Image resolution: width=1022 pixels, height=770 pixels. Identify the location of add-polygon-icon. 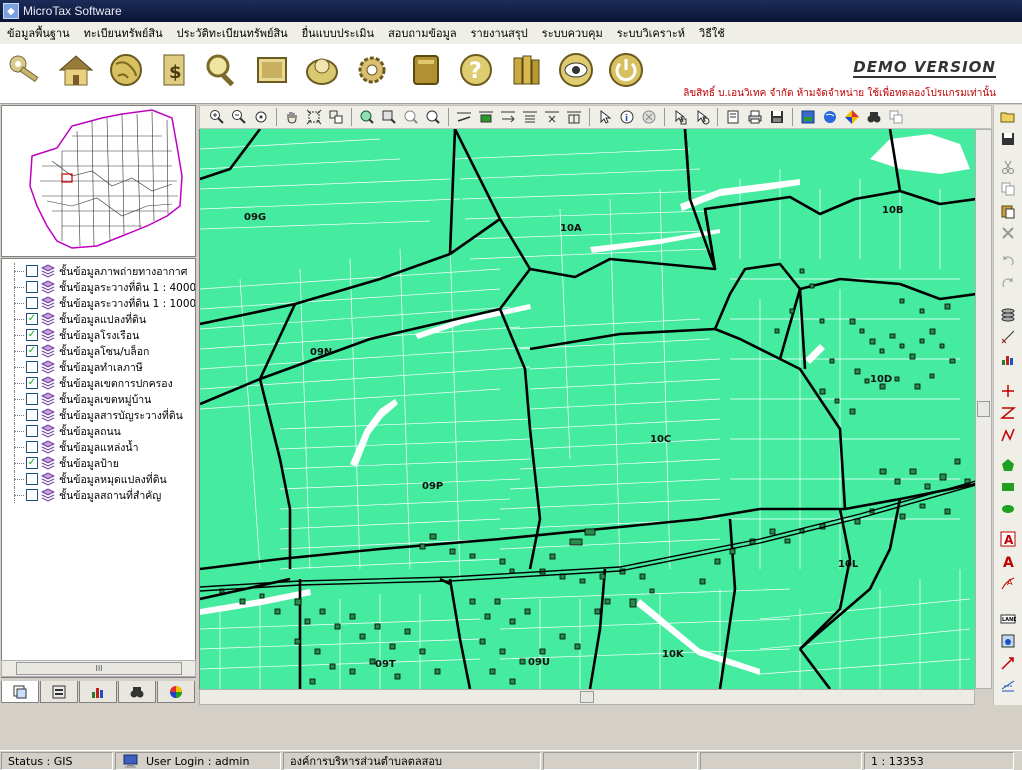
(1008, 465).